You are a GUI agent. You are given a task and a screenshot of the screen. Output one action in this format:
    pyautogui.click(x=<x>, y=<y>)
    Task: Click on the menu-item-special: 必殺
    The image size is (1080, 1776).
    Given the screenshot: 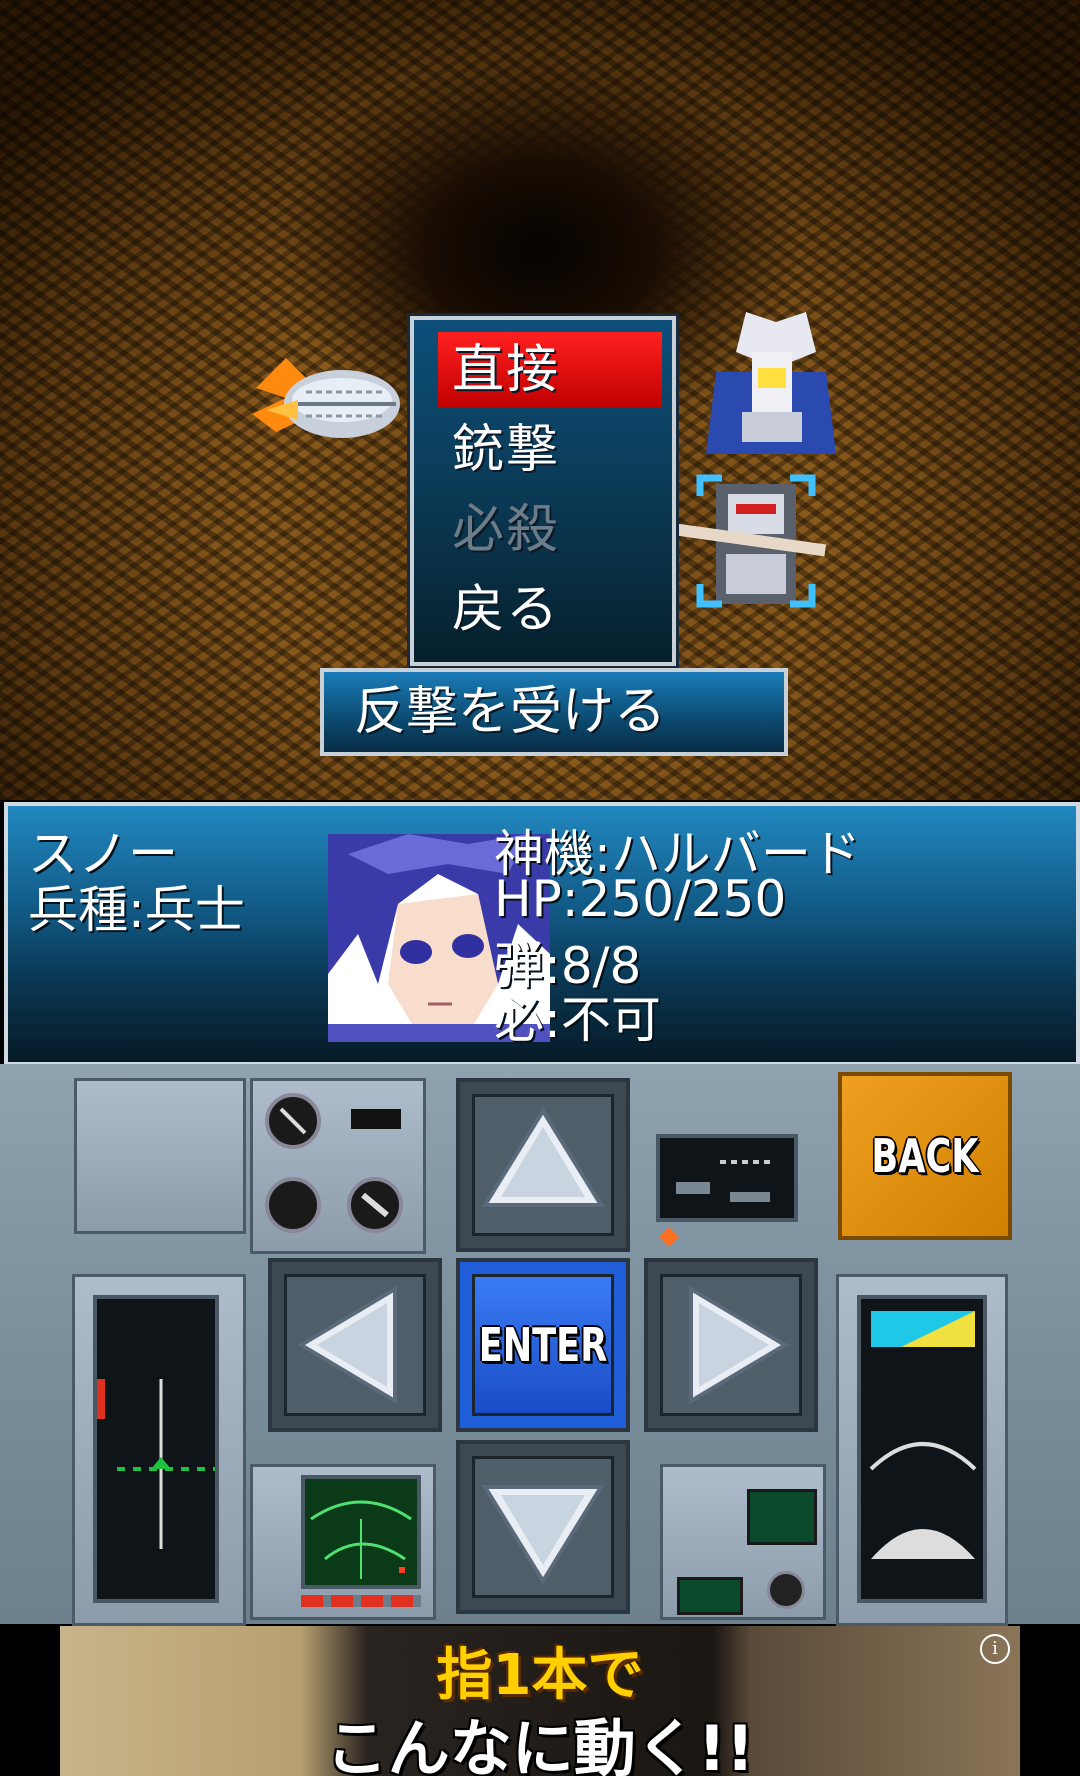 What is the action you would take?
    pyautogui.click(x=506, y=530)
    